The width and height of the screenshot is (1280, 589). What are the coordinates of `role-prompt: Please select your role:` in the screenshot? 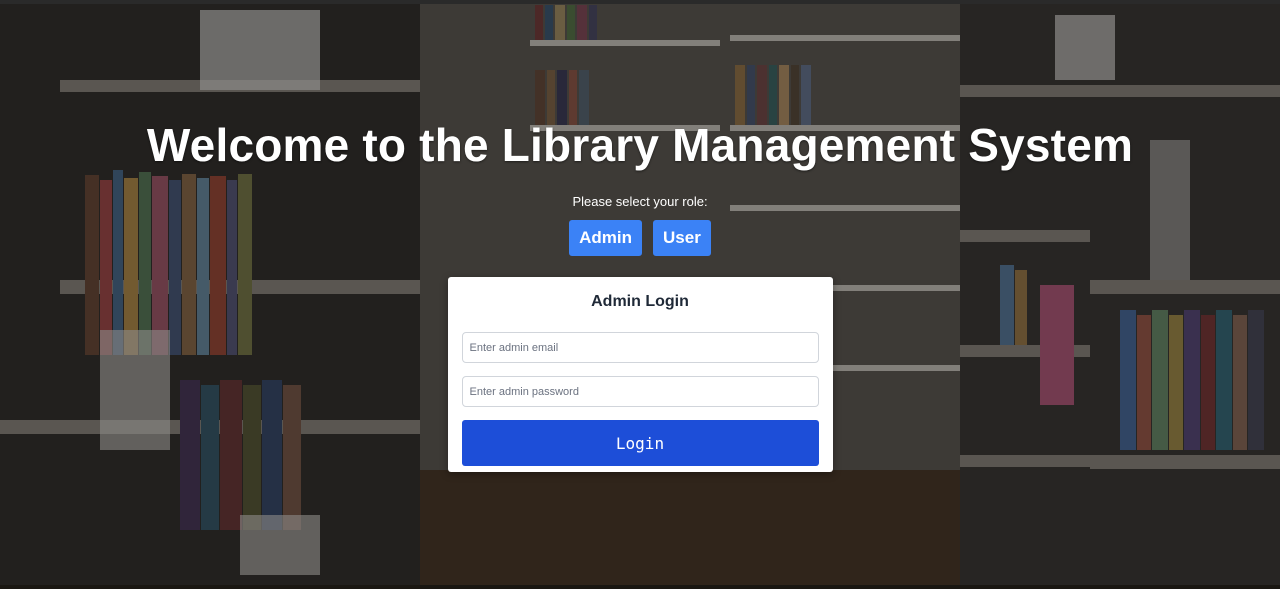 It's located at (640, 201).